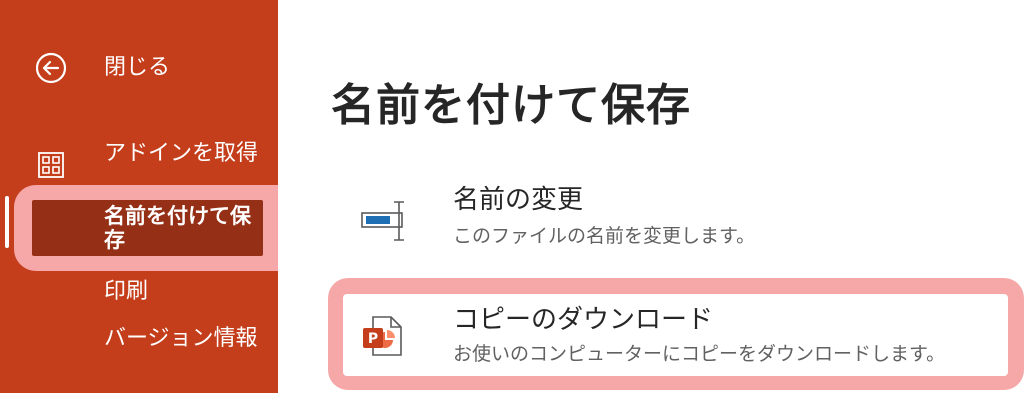 The width and height of the screenshot is (1024, 393). What do you see at coordinates (699, 354) in the screenshot?
I see `download-copy-description: お使いのコンピューターにコピーをダウンロードします。` at bounding box center [699, 354].